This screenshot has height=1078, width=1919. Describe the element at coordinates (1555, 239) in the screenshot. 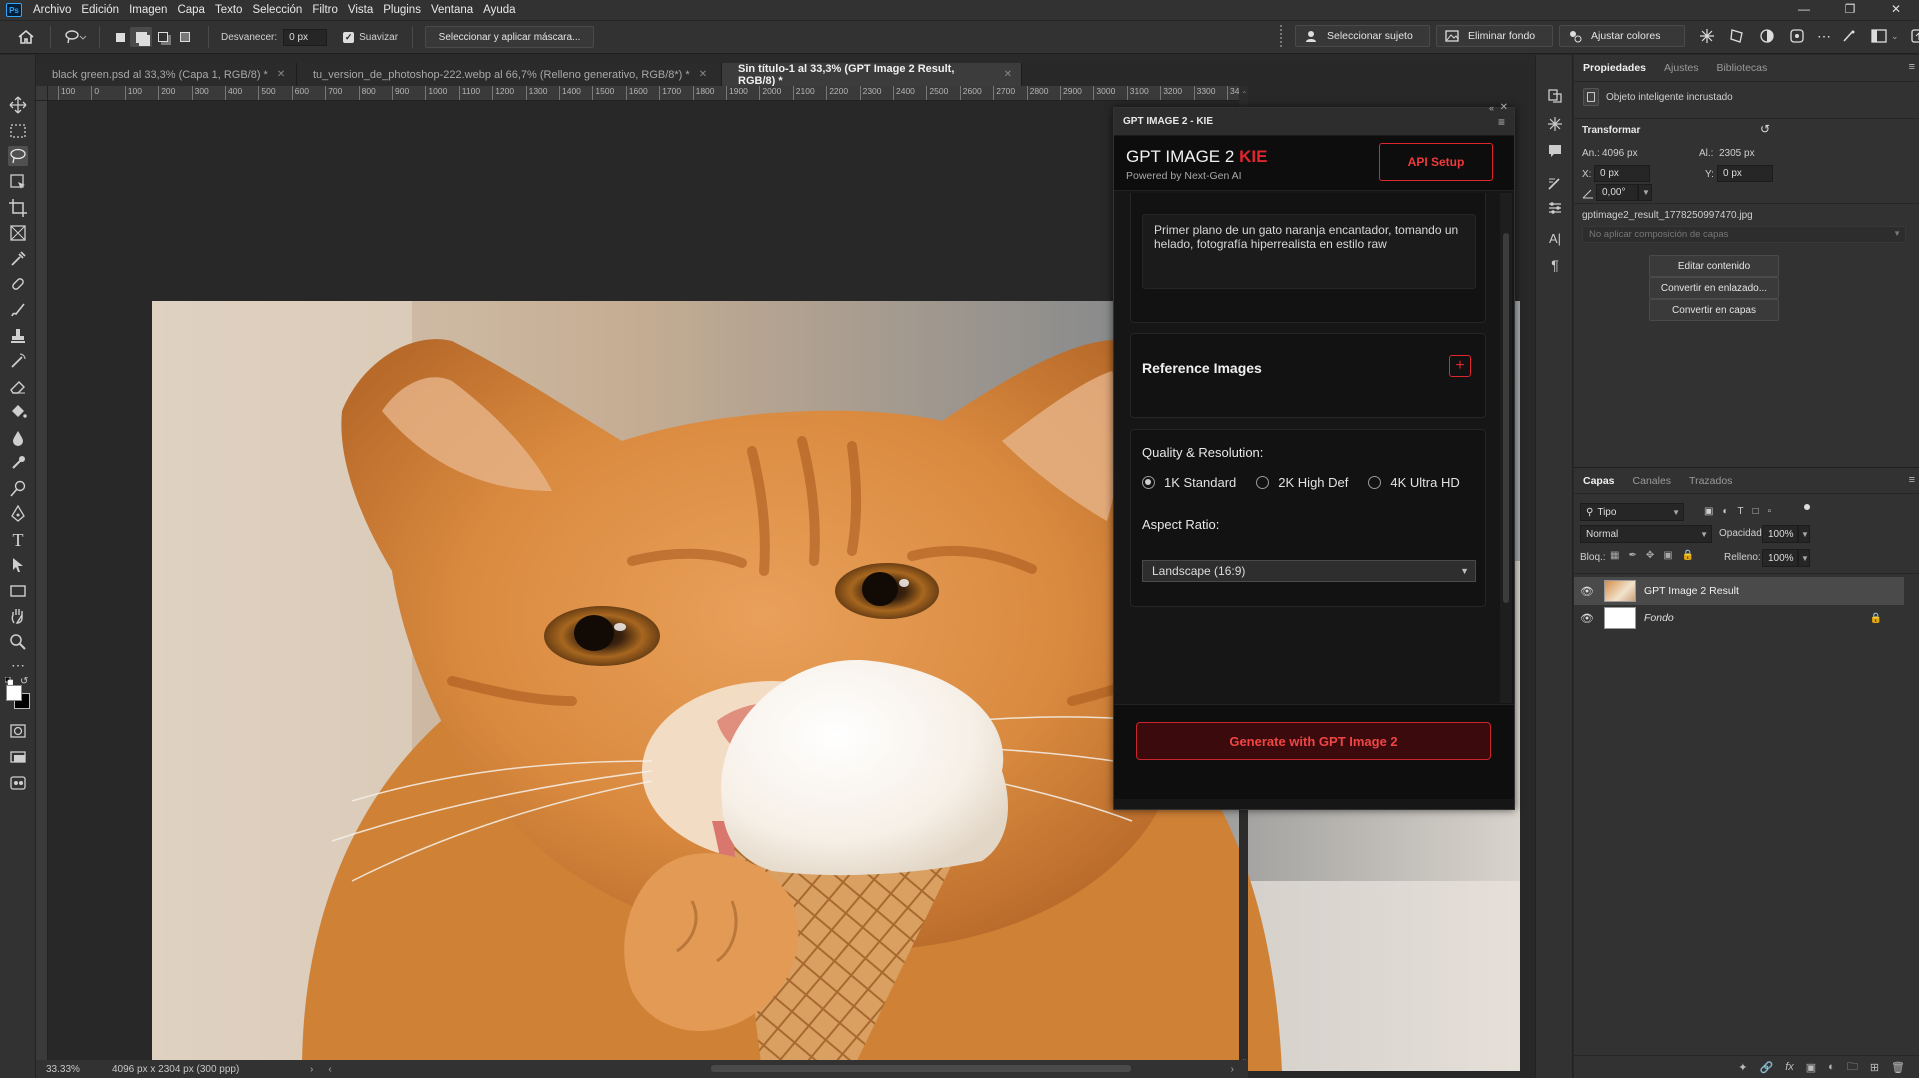

I see `character-panel-icon: A|` at that location.